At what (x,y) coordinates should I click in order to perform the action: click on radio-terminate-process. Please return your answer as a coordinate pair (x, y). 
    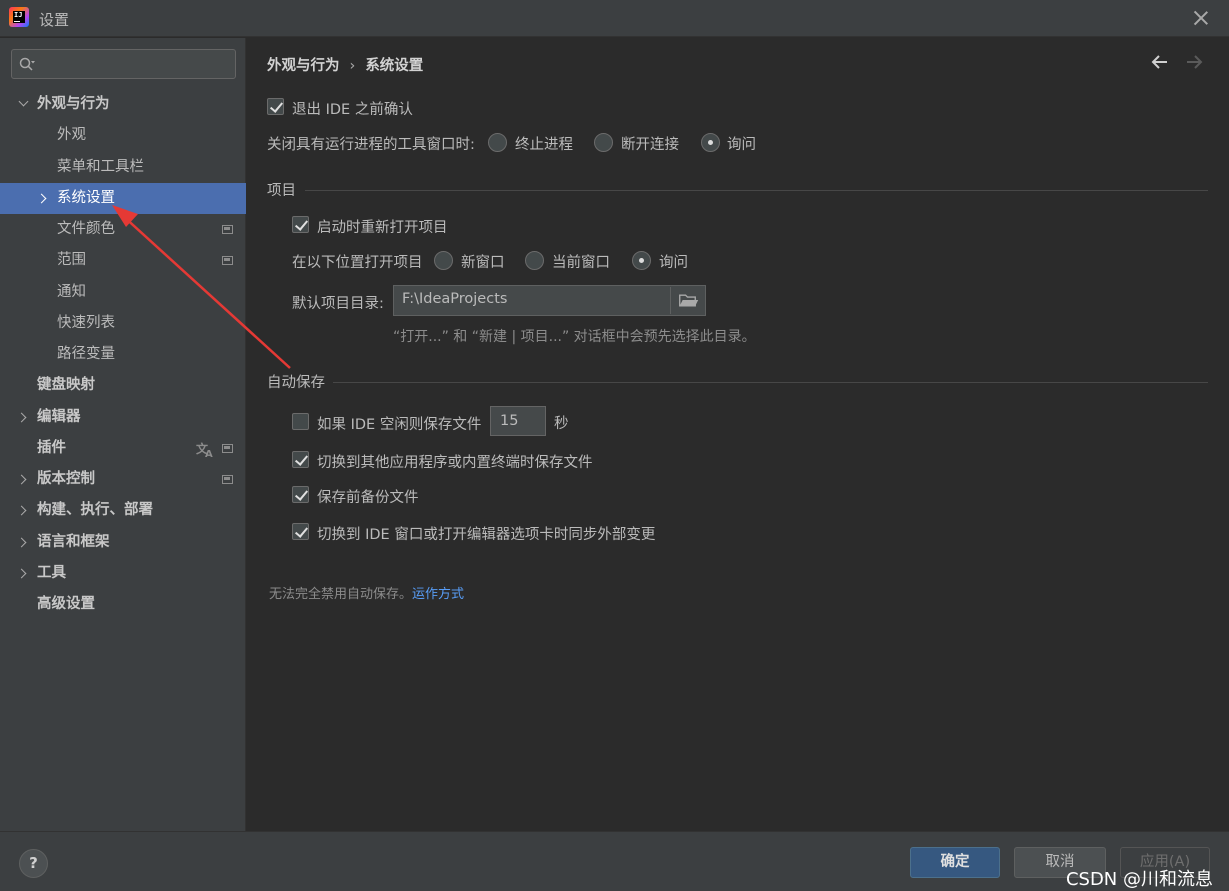
    Looking at the image, I should click on (497, 142).